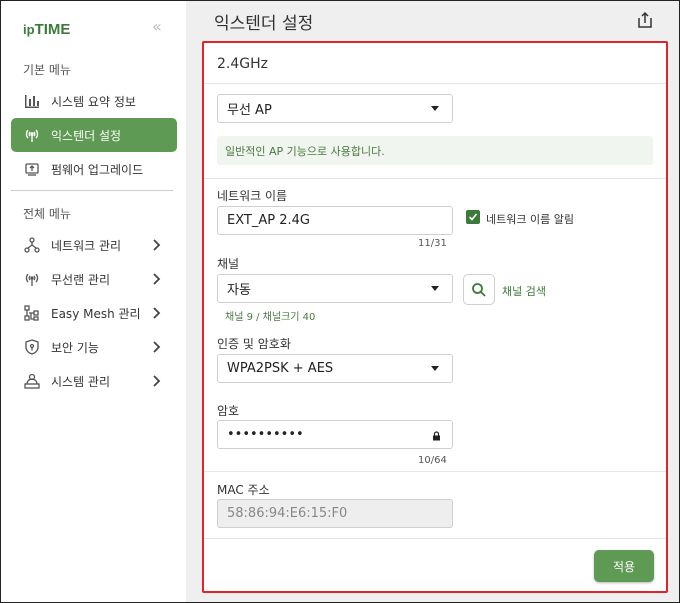 The image size is (680, 603). What do you see at coordinates (32, 245) in the screenshot?
I see `network-nodes-icon` at bounding box center [32, 245].